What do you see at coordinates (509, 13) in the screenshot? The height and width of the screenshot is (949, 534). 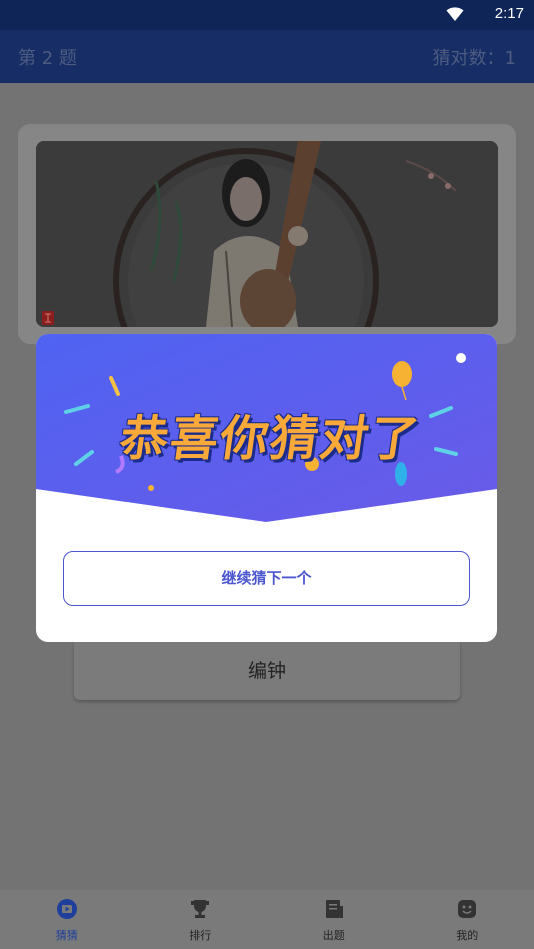 I see `status-time: 2:17` at bounding box center [509, 13].